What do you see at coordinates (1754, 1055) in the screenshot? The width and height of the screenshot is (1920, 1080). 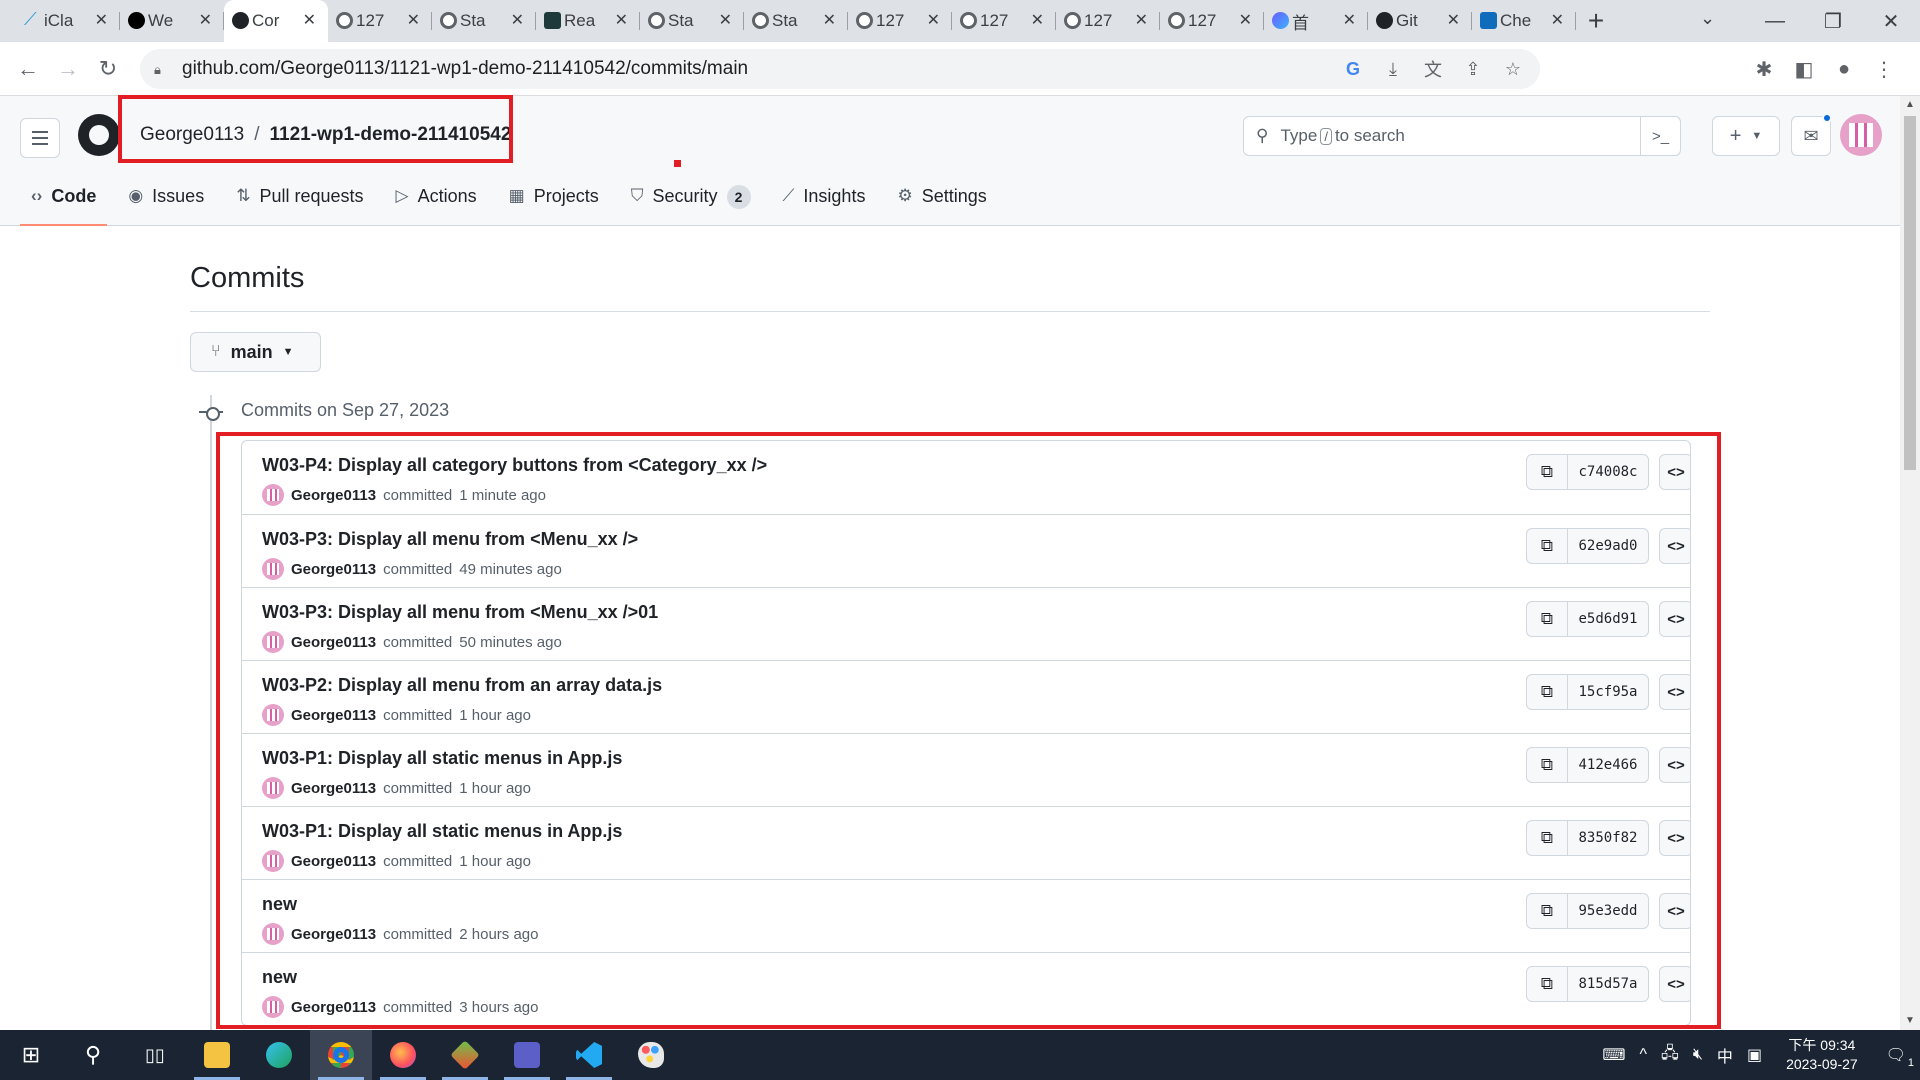 I see `ime-mode-icon: ▣` at bounding box center [1754, 1055].